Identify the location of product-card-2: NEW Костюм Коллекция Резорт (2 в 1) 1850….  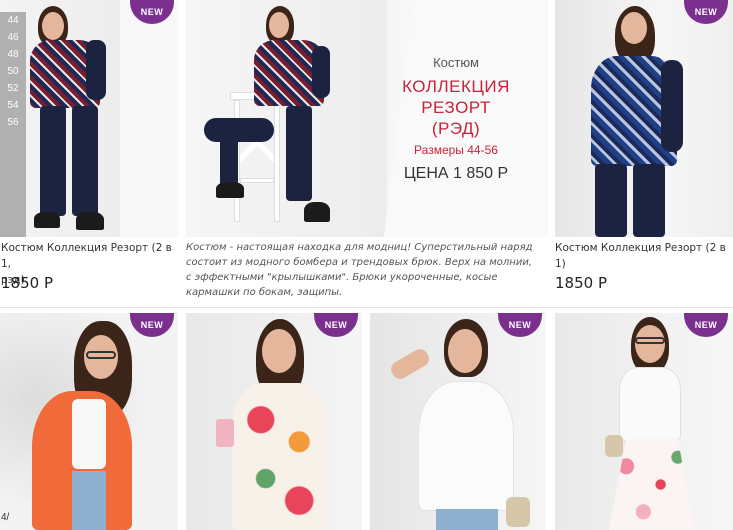
(644, 150).